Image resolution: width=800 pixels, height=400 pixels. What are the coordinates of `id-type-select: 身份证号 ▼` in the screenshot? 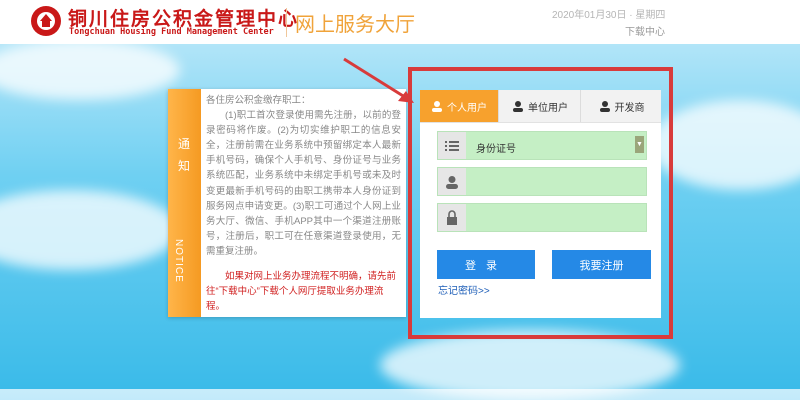 It's located at (542, 145).